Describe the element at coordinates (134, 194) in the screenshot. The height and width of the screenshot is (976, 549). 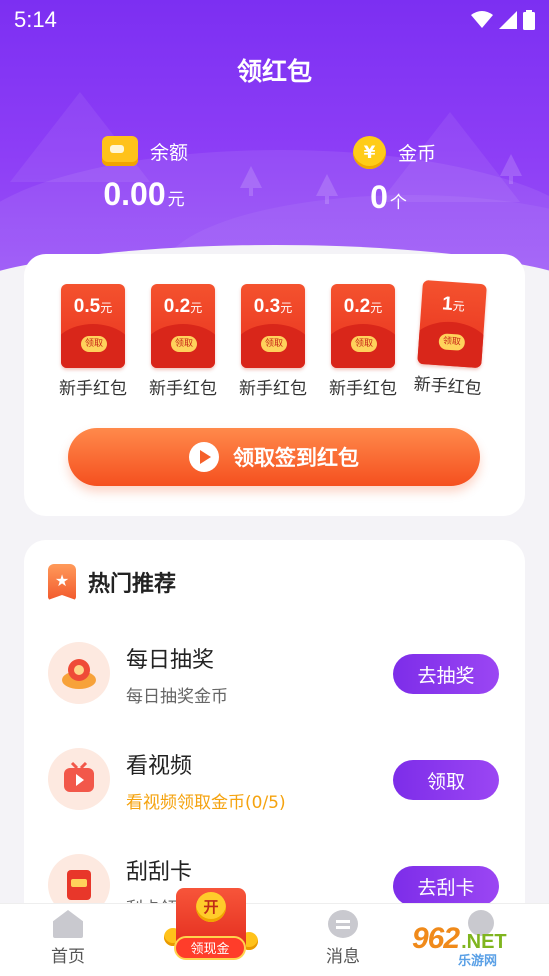
I see `balance-value: 0.00` at that location.